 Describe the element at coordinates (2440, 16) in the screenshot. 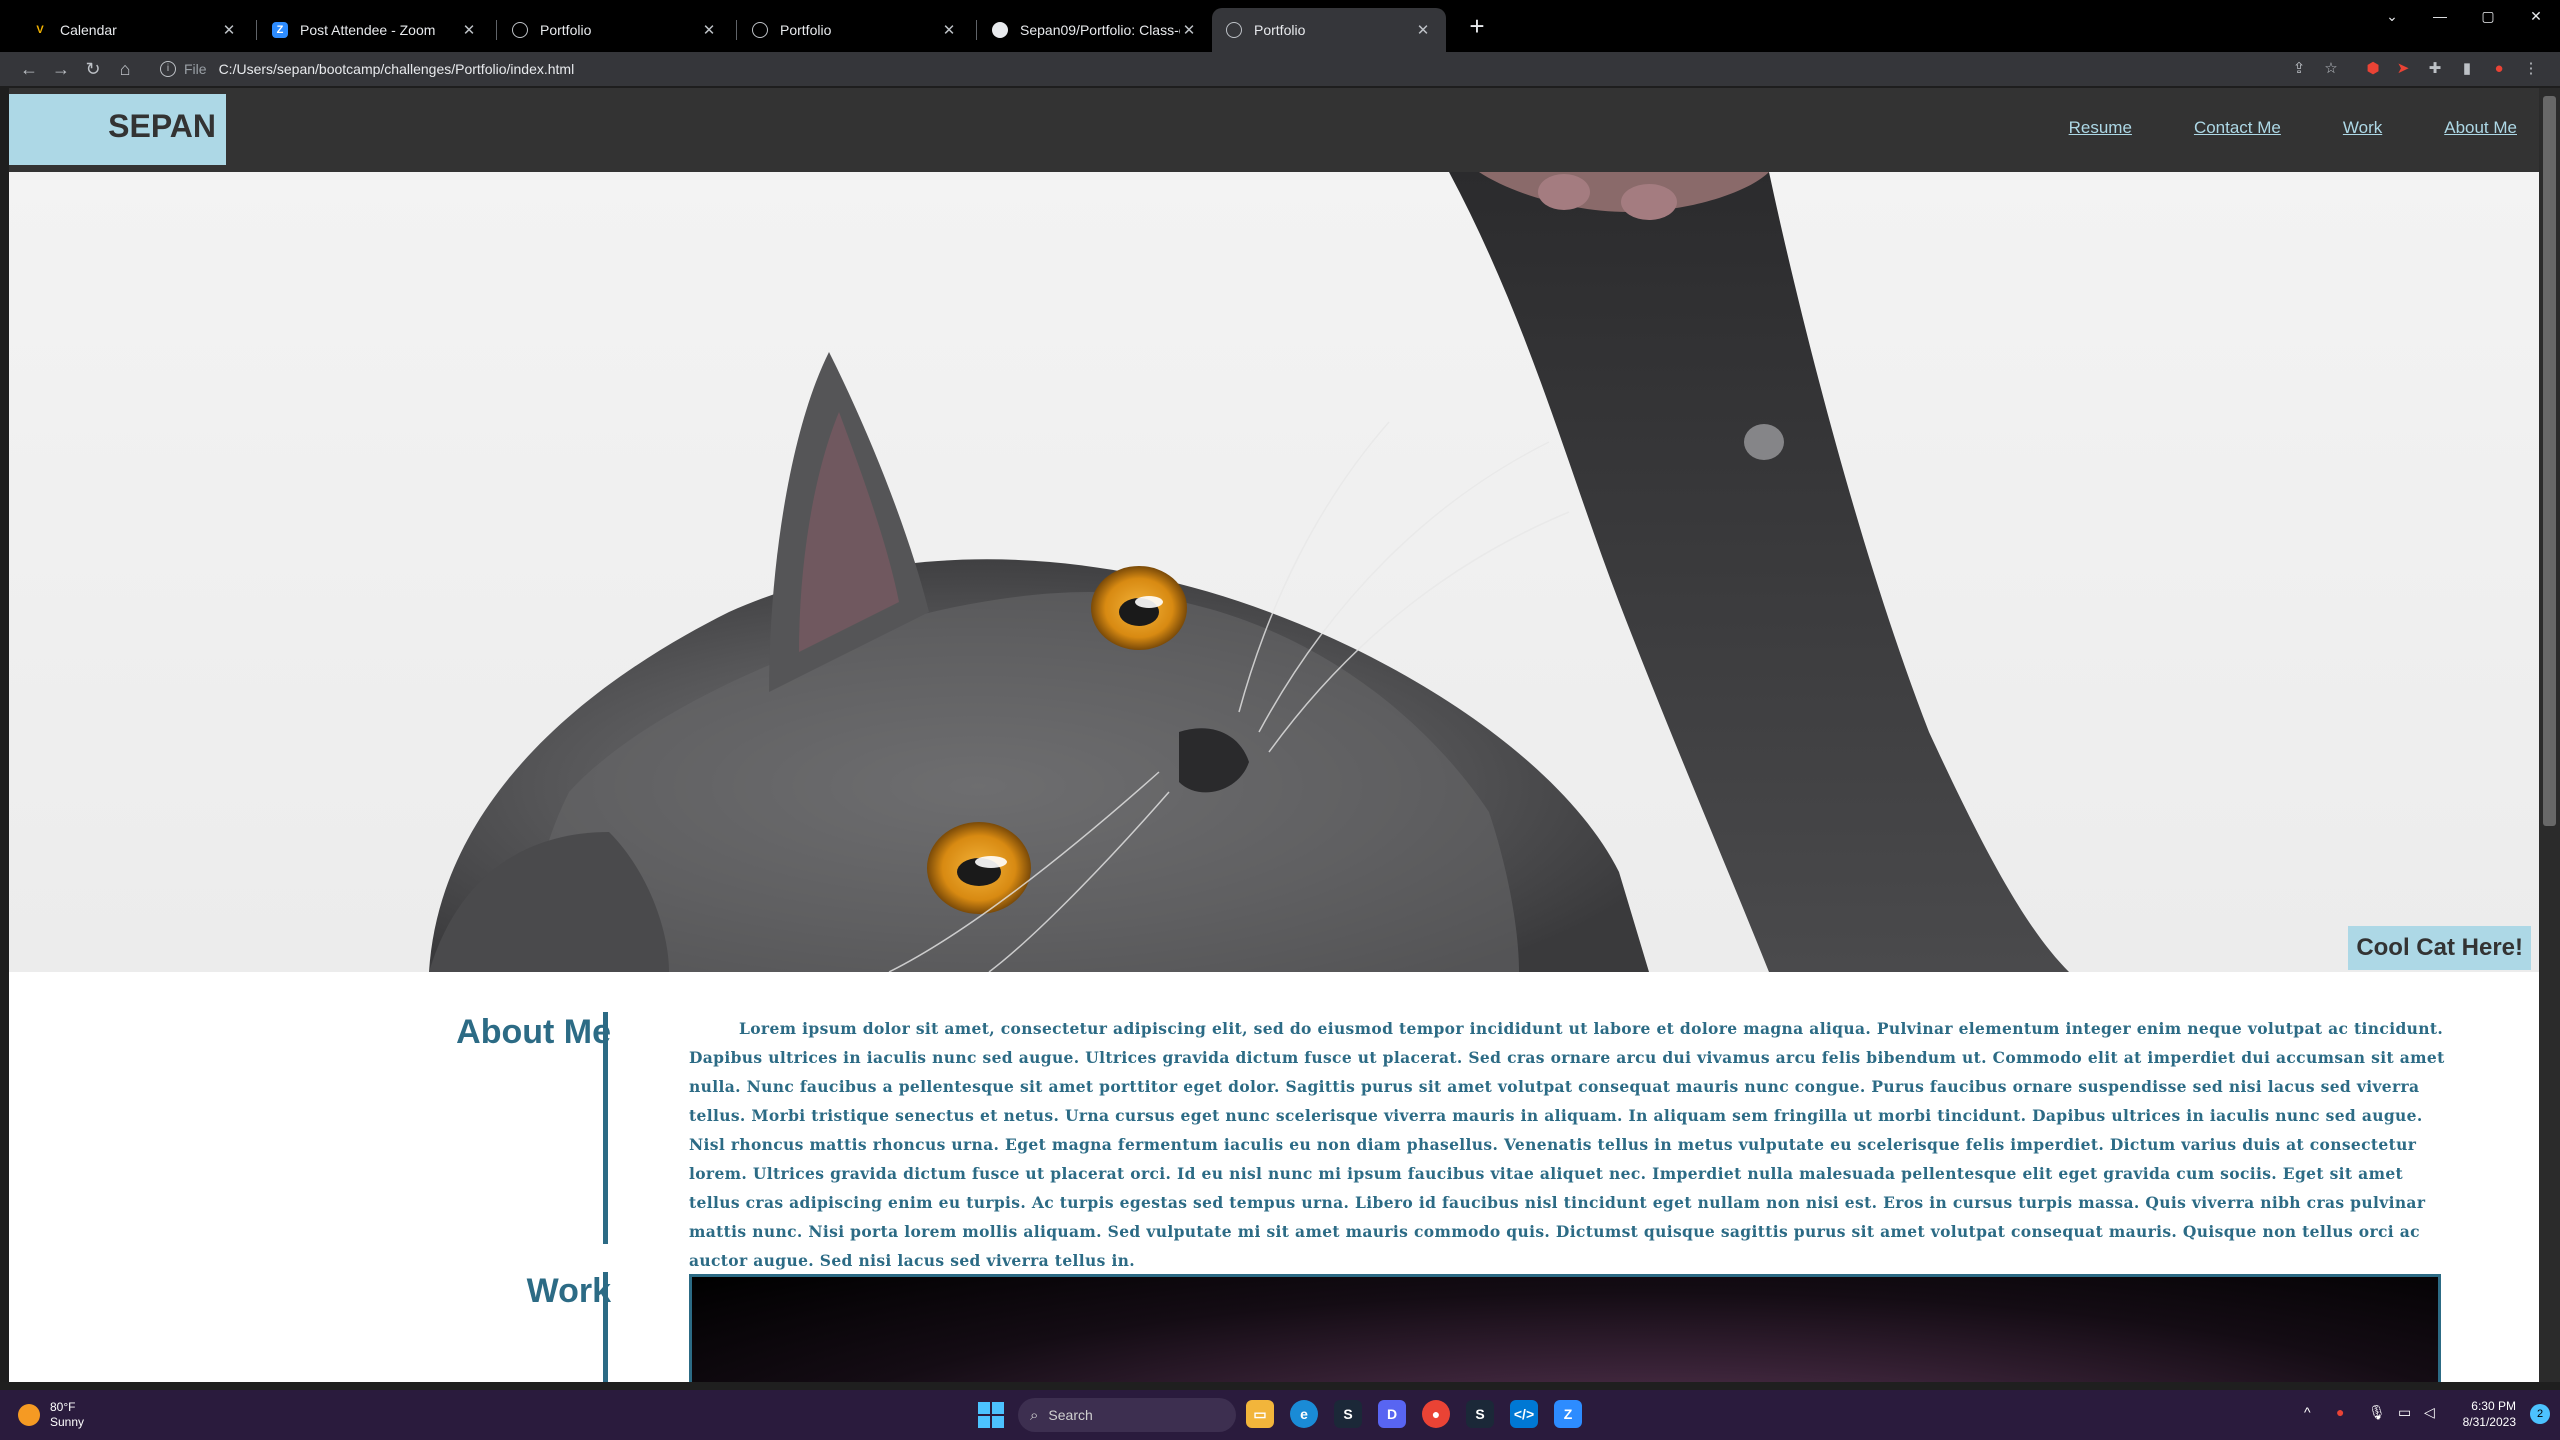

I see `minimize-button: —` at that location.